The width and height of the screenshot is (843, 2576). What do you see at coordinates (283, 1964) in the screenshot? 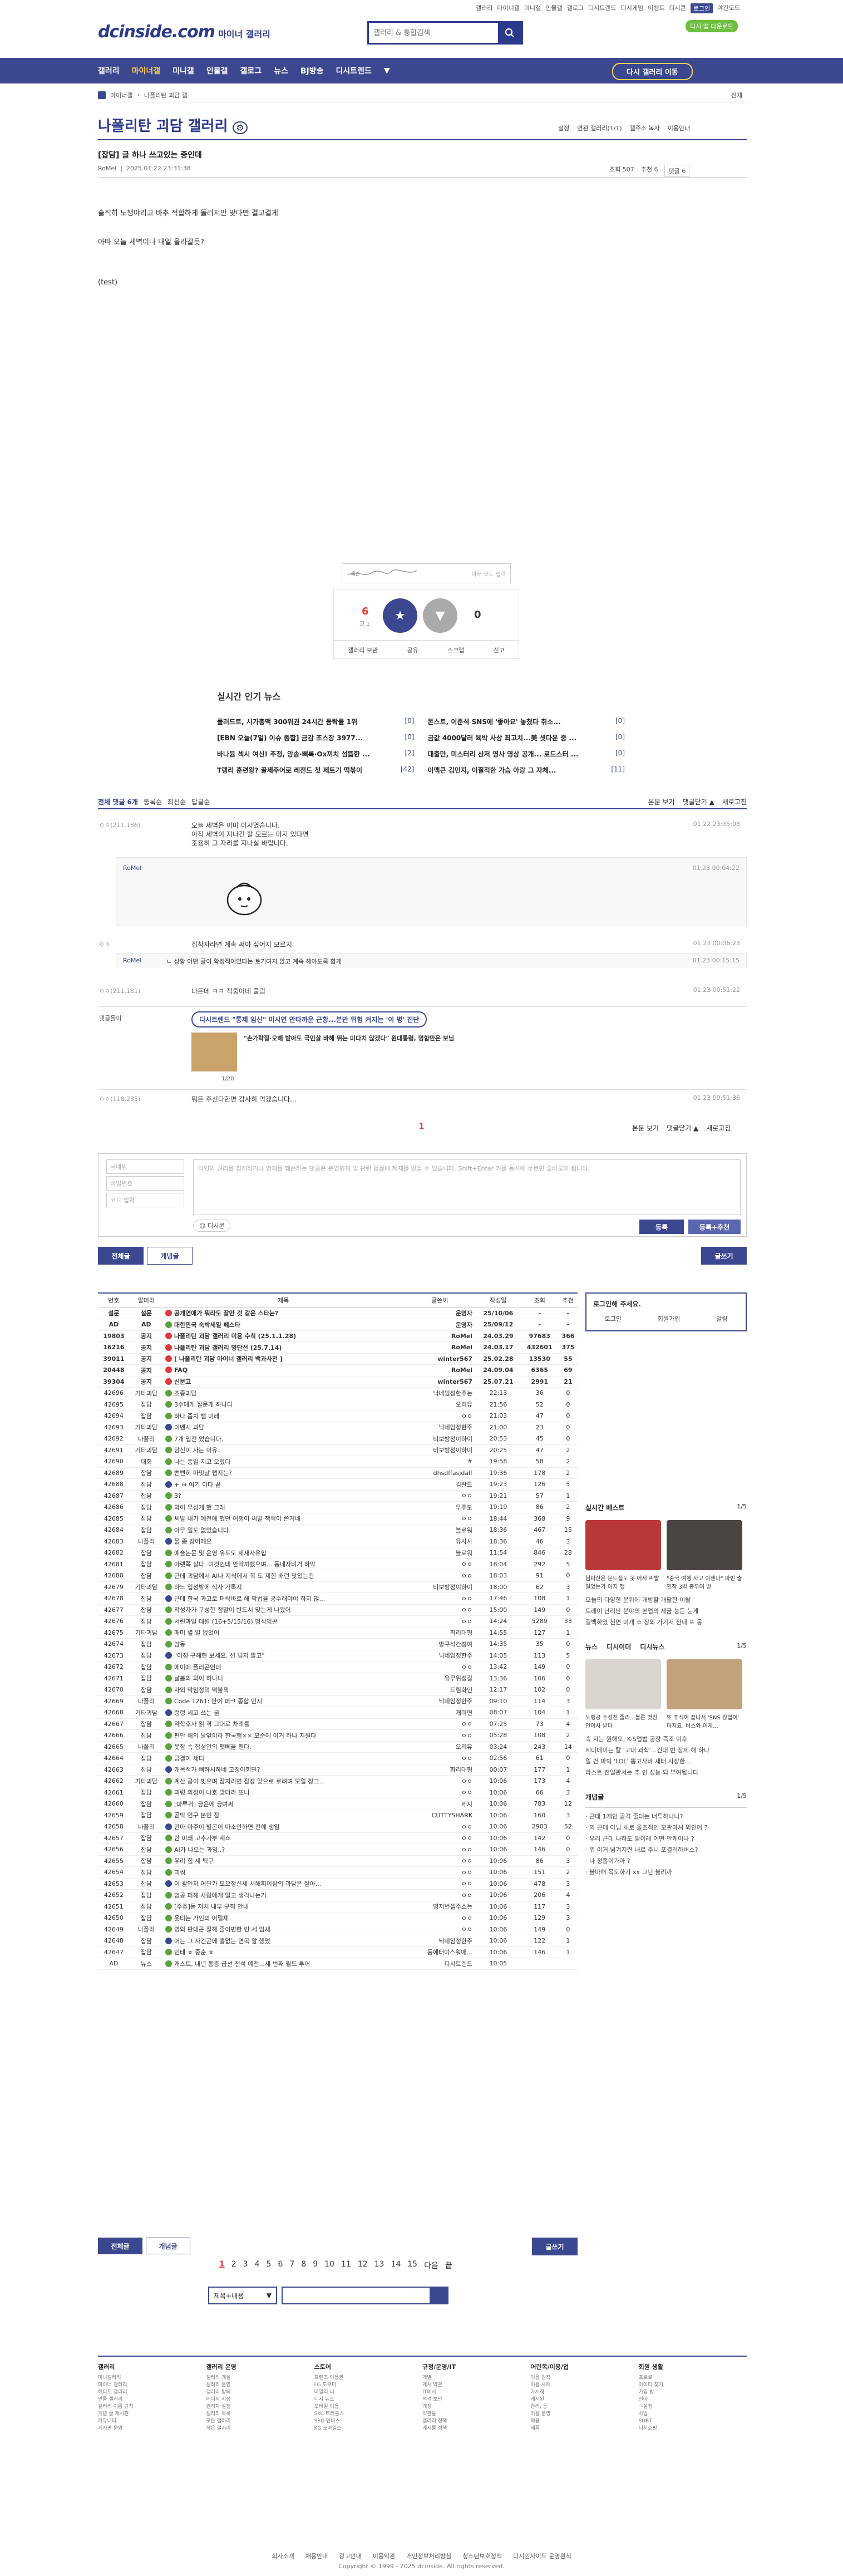
I see `post-title-cell: 캐스트, 내년 통증 급선 전석 예전...세 번째 월드 투어` at bounding box center [283, 1964].